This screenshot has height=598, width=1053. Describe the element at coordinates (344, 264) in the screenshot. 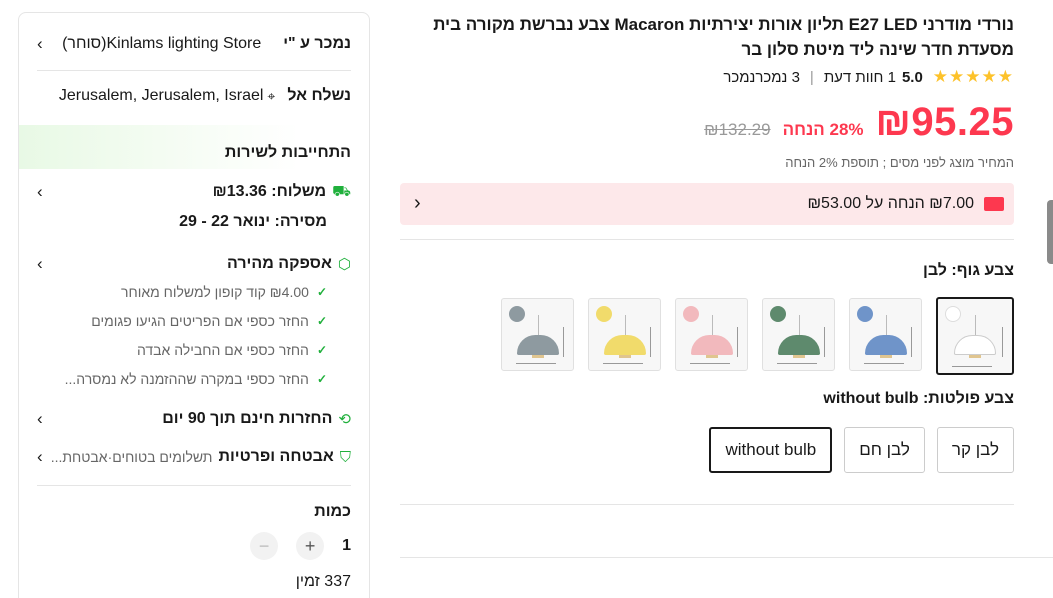

I see `box-icon: ⬡` at that location.